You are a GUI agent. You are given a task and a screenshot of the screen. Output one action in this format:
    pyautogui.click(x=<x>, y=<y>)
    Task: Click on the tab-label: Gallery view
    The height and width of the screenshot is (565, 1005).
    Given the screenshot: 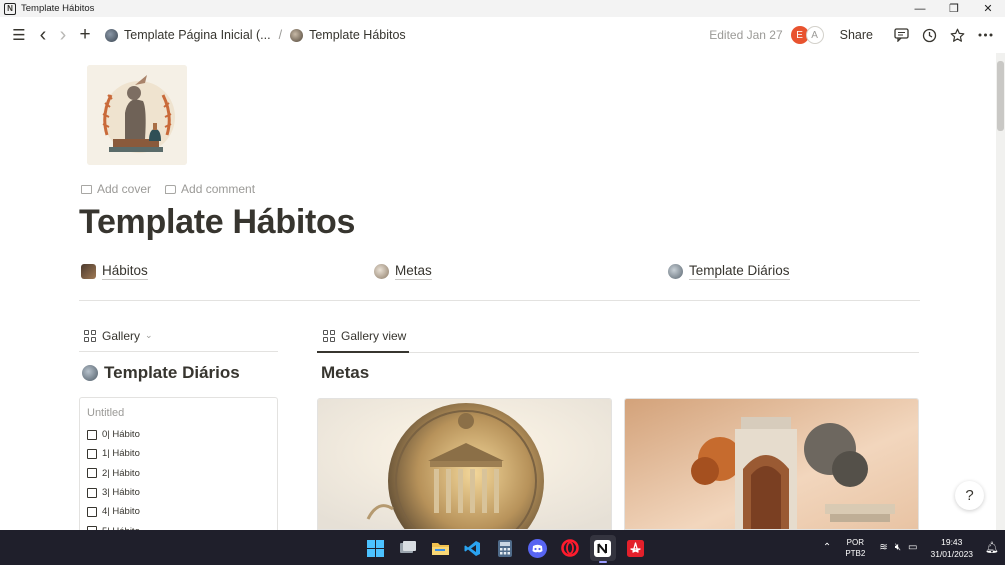 What is the action you would take?
    pyautogui.click(x=374, y=335)
    